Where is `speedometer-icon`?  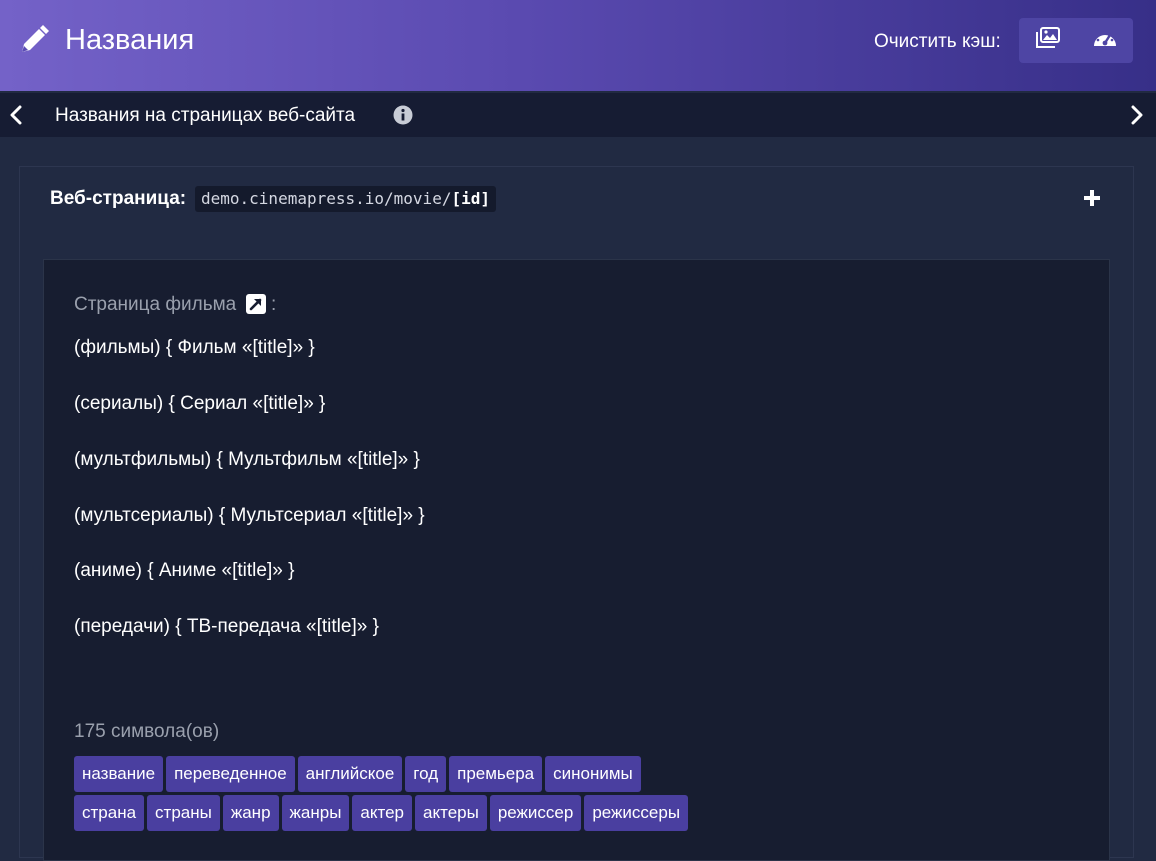
speedometer-icon is located at coordinates (1105, 40).